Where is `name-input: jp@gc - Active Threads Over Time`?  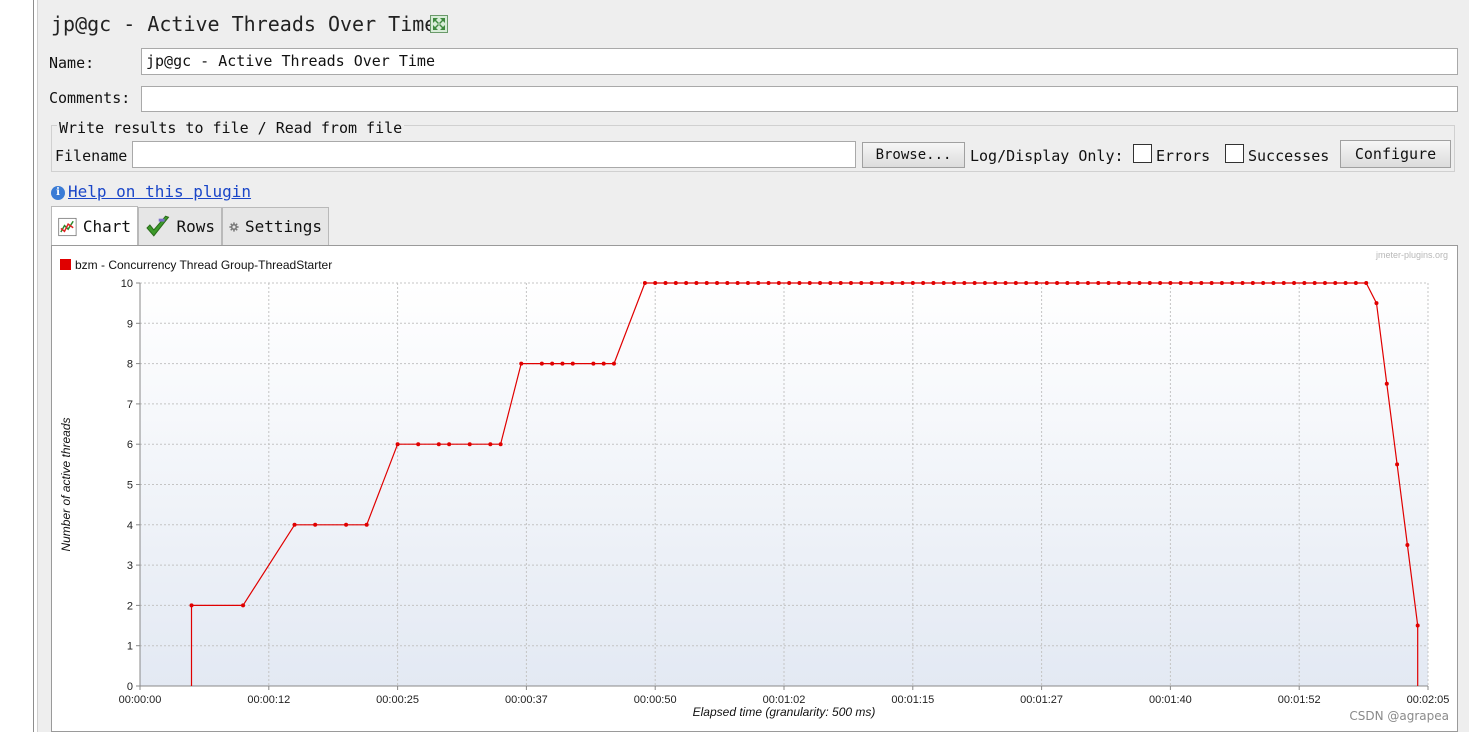
name-input: jp@gc - Active Threads Over Time is located at coordinates (799, 61).